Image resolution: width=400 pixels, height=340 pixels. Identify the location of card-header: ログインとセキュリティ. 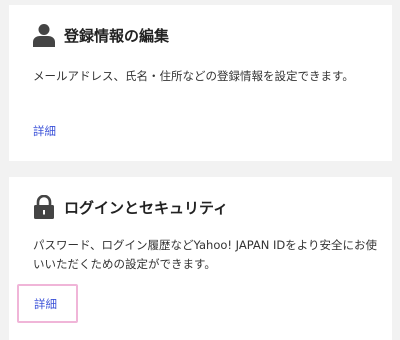
(130, 207).